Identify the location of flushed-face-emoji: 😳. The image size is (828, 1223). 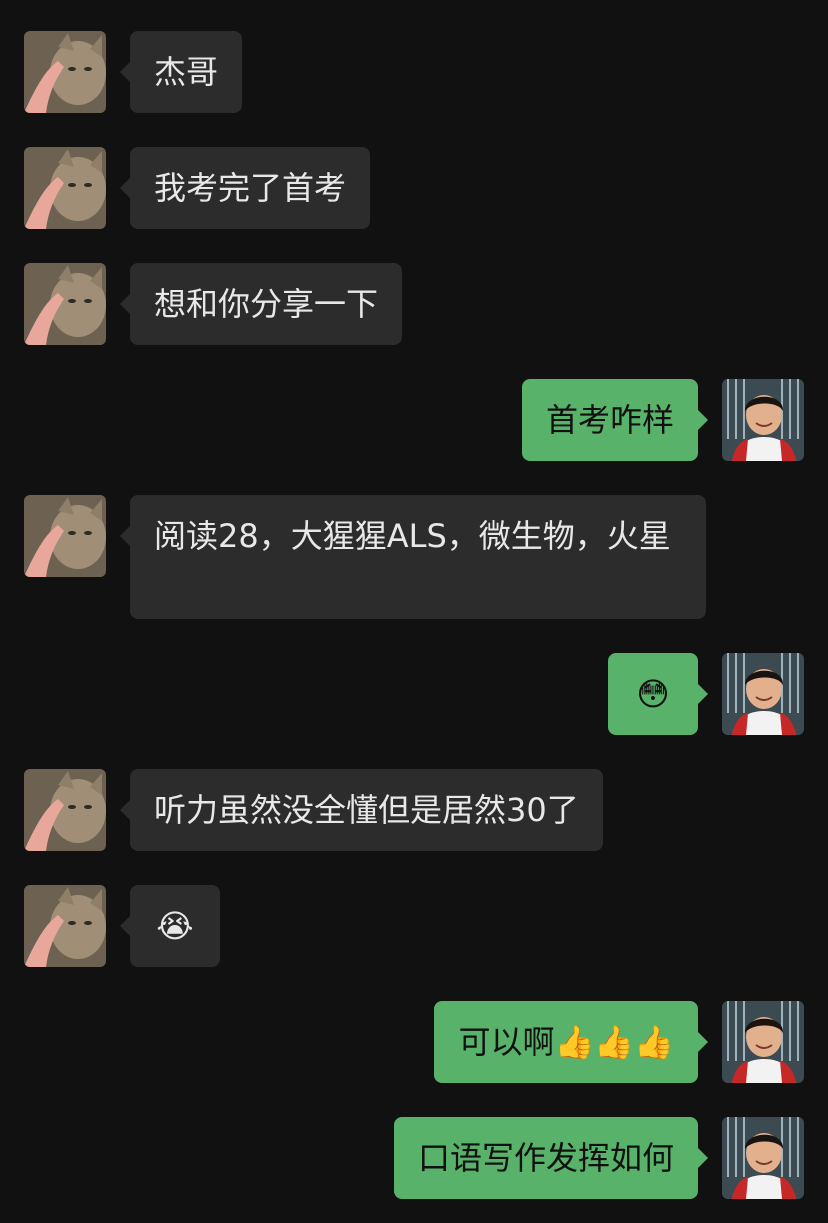
(653, 694).